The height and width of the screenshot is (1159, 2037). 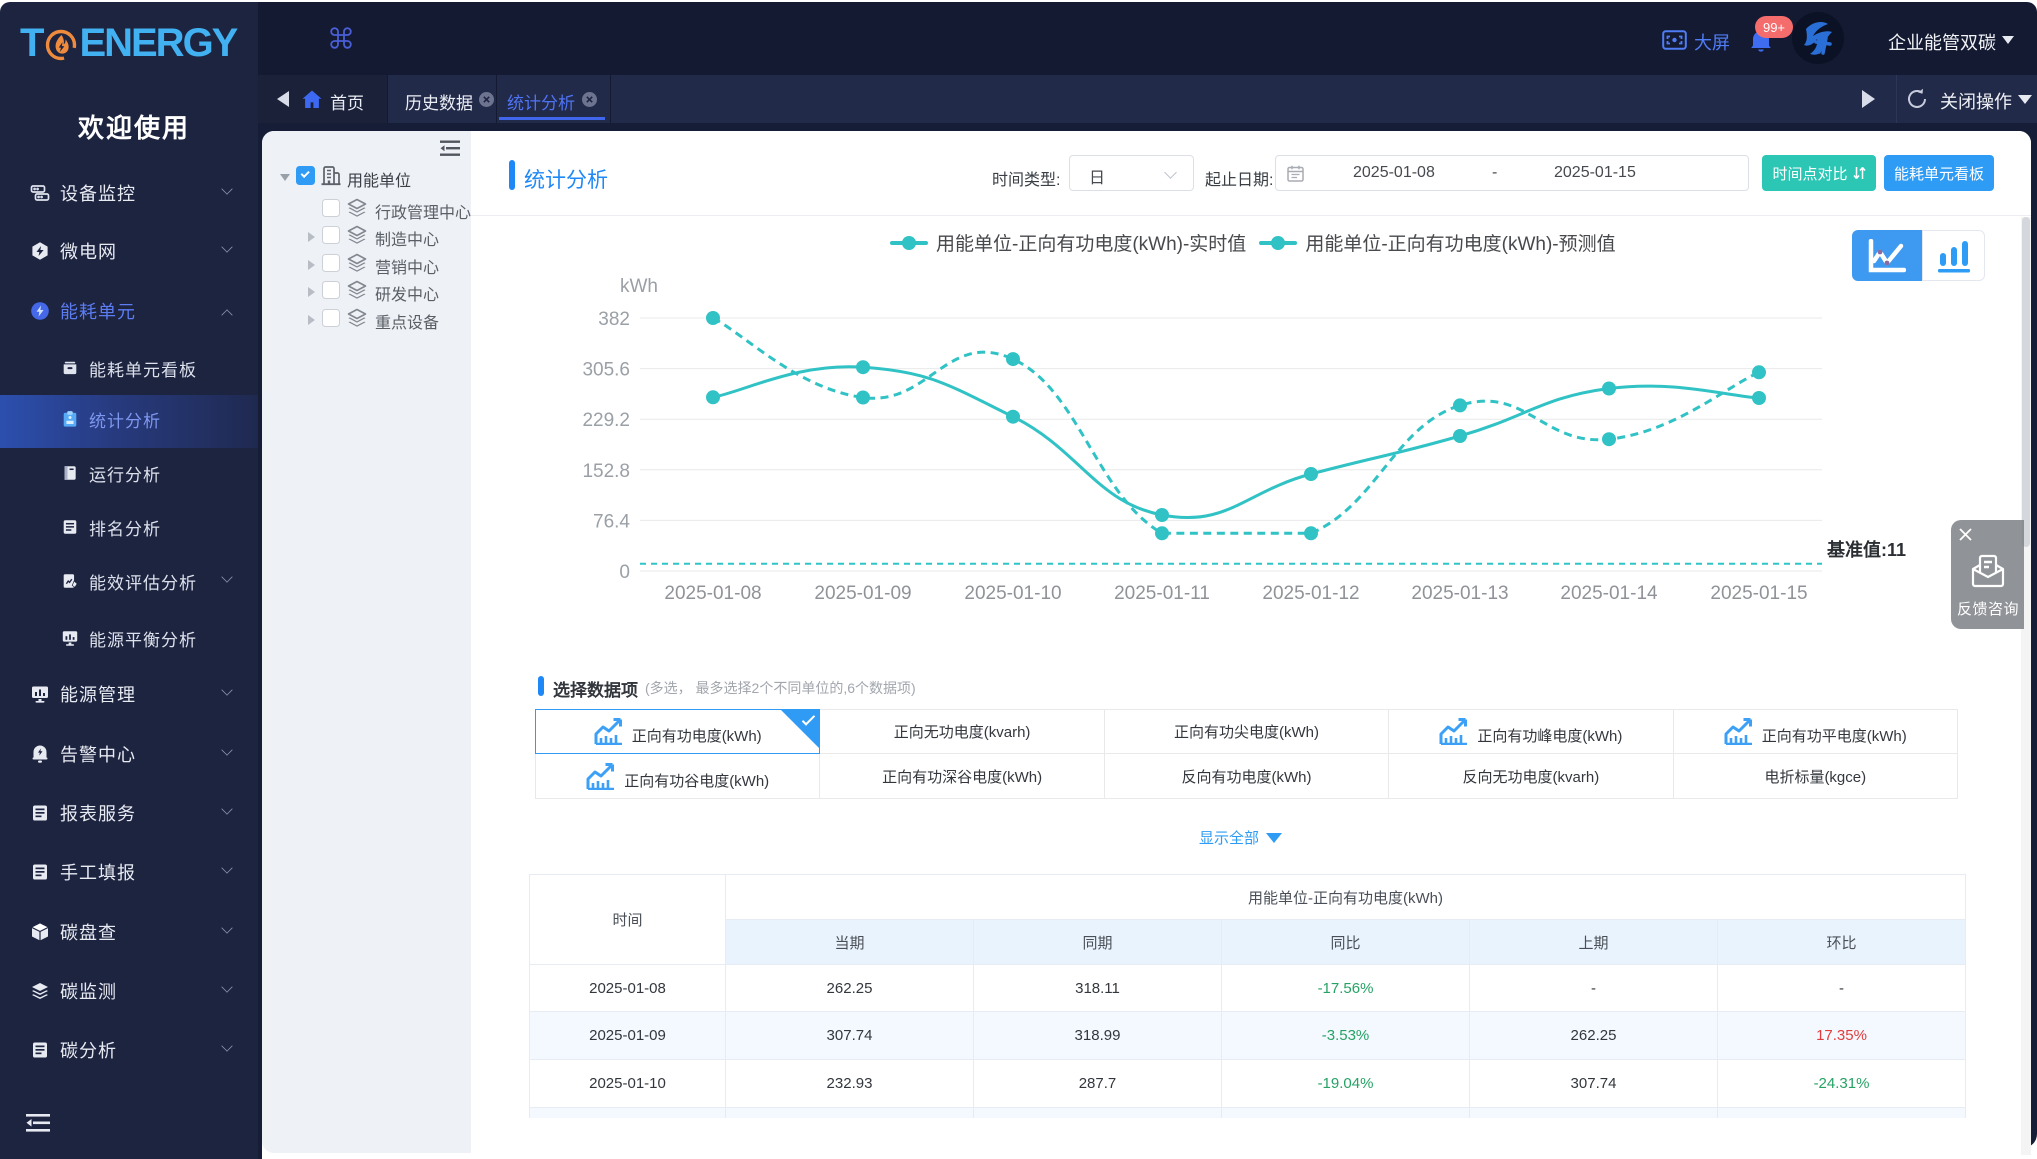 I want to click on svg-text: 2025-01-14, so click(x=1609, y=593).